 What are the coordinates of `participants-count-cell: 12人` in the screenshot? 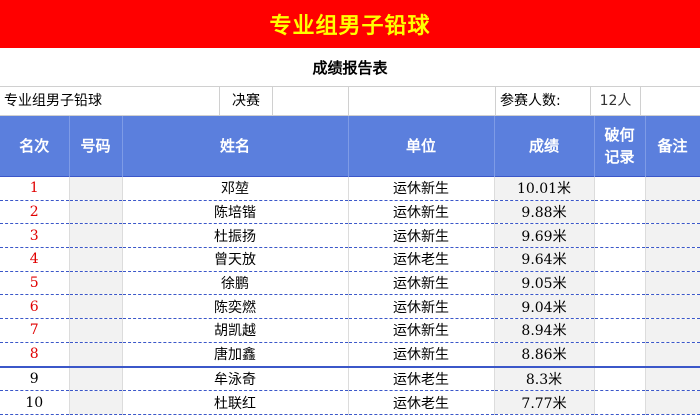 It's located at (616, 101).